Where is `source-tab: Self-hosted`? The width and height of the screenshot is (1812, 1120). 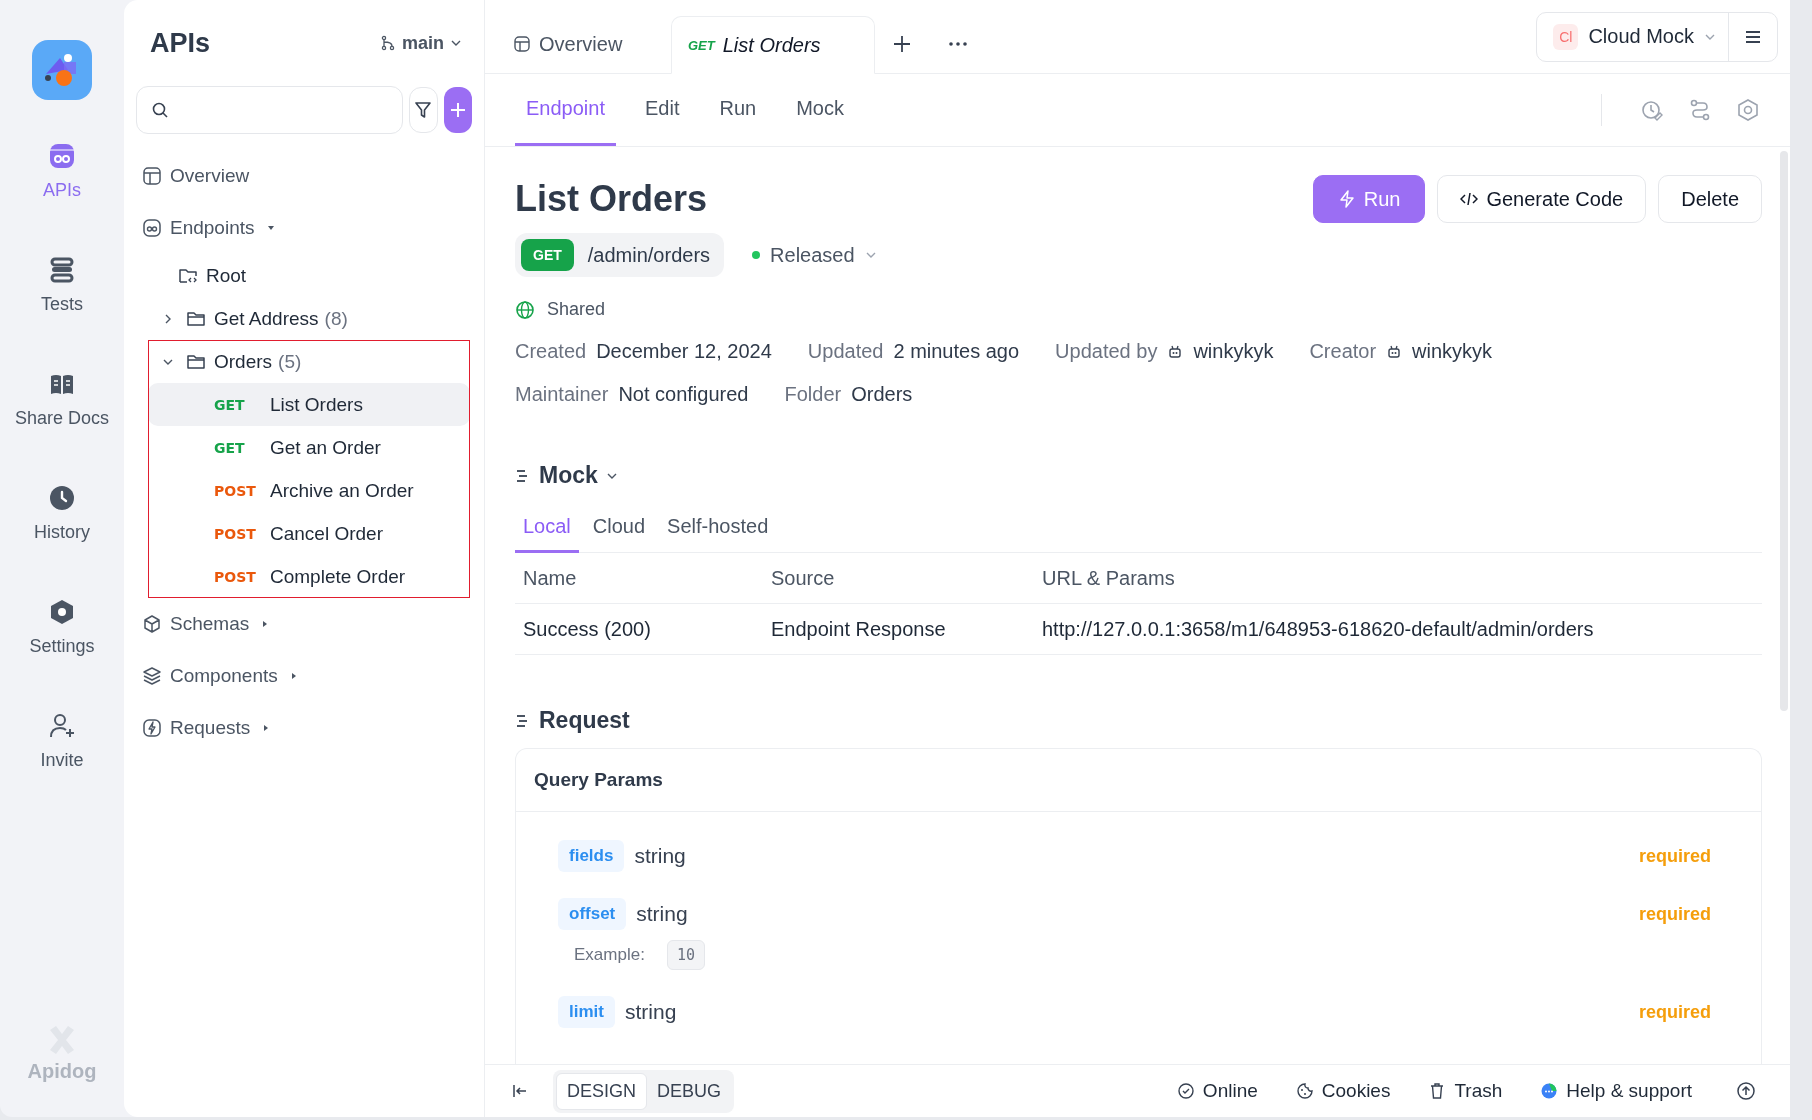
source-tab: Self-hosted is located at coordinates (718, 529).